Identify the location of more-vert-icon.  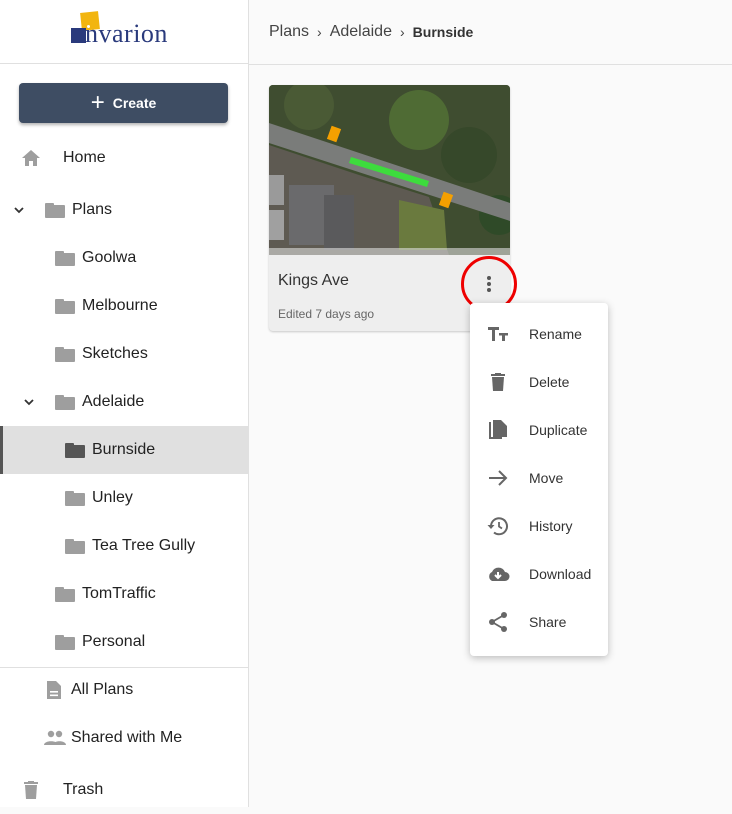
(489, 284).